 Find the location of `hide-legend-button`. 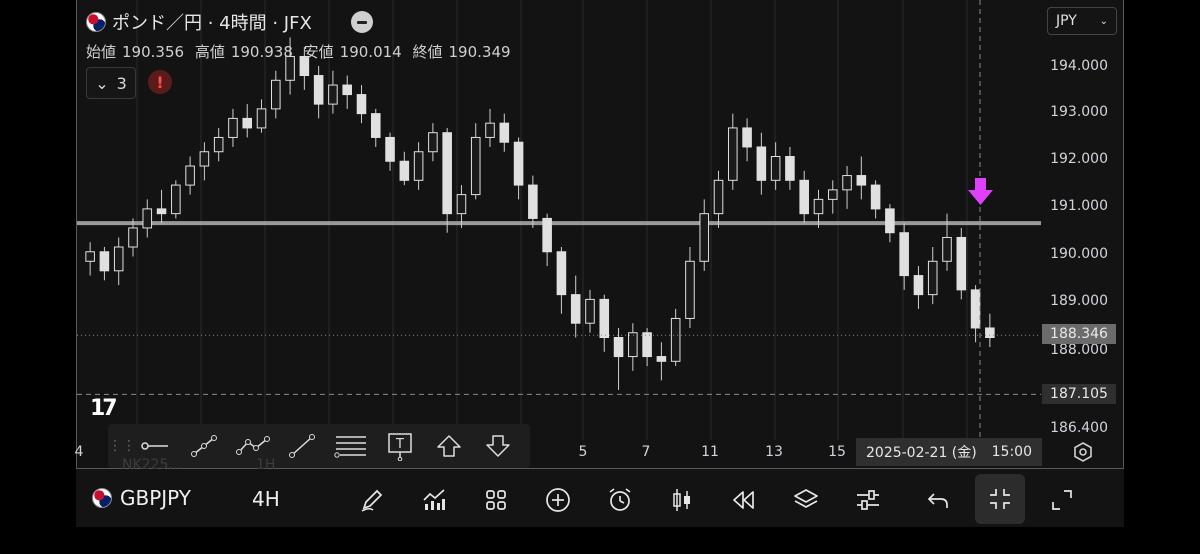

hide-legend-button is located at coordinates (362, 22).